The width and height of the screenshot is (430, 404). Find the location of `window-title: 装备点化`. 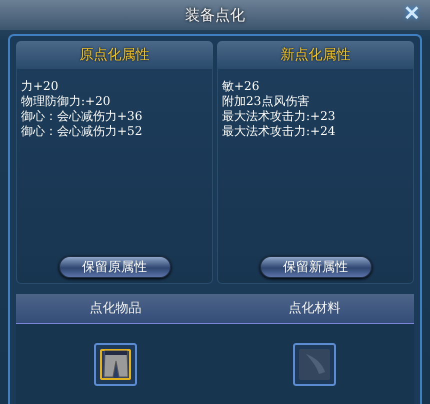

window-title: 装备点化 is located at coordinates (215, 15).